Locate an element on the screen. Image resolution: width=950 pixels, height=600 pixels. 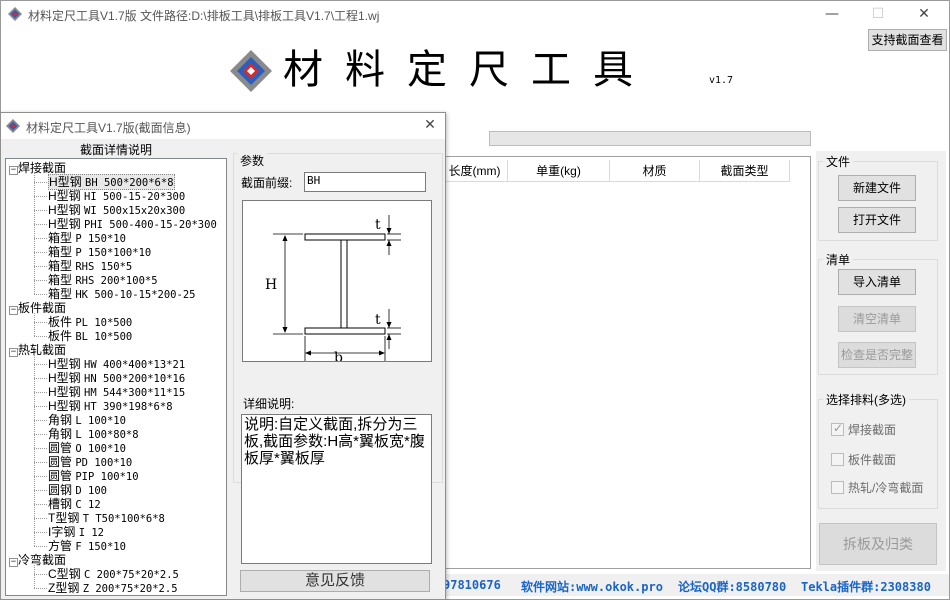
tree-item: H型钢 PHI 500-400-15-20*300 is located at coordinates (132, 224).